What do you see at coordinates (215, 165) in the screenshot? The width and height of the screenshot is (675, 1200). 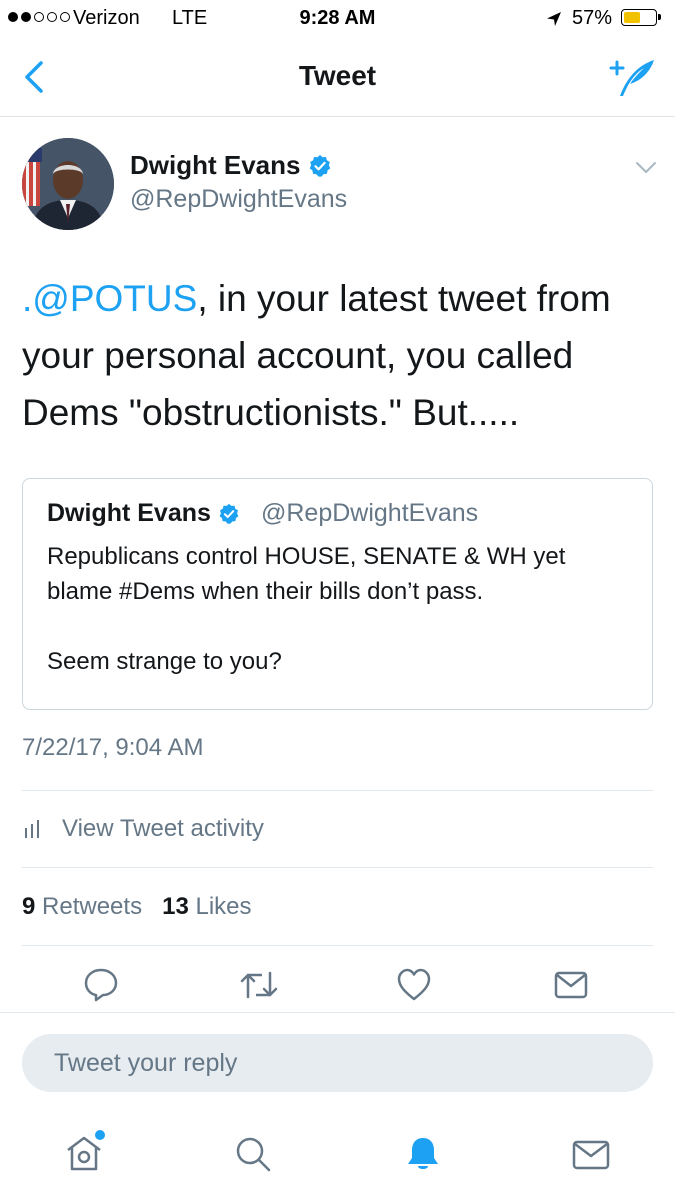 I see `author-name: Dwight Evans` at bounding box center [215, 165].